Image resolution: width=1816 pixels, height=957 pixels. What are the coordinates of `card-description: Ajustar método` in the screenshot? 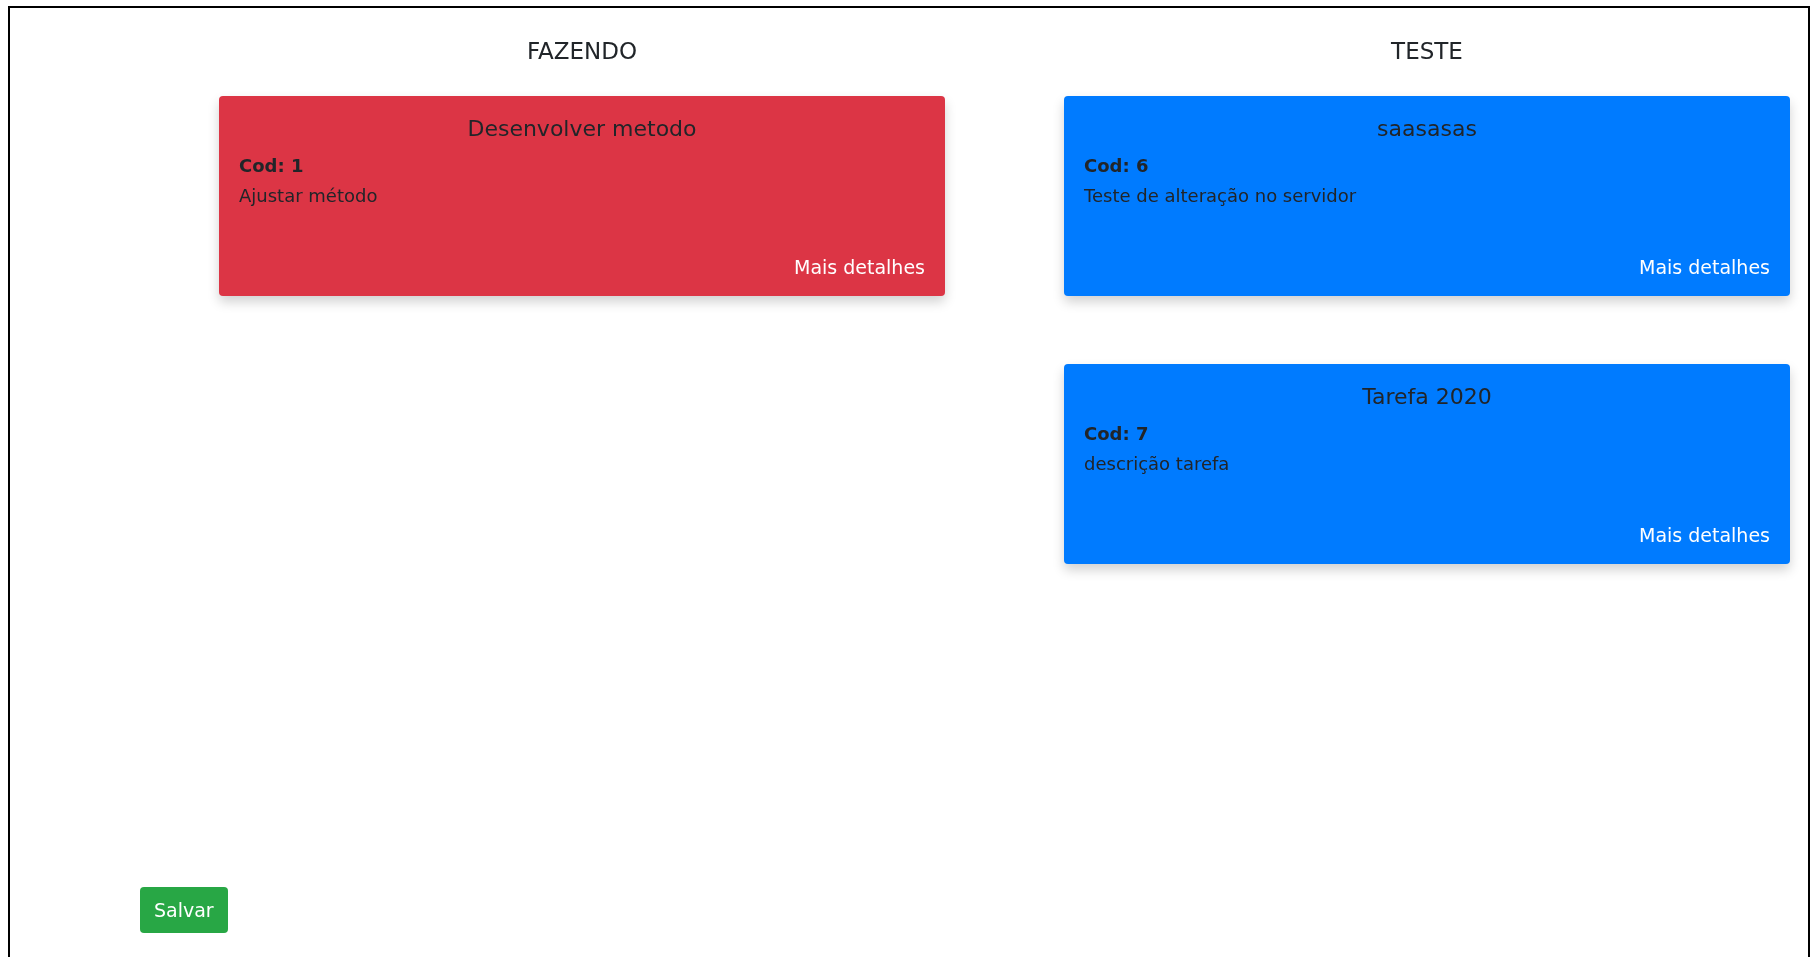 It's located at (308, 196).